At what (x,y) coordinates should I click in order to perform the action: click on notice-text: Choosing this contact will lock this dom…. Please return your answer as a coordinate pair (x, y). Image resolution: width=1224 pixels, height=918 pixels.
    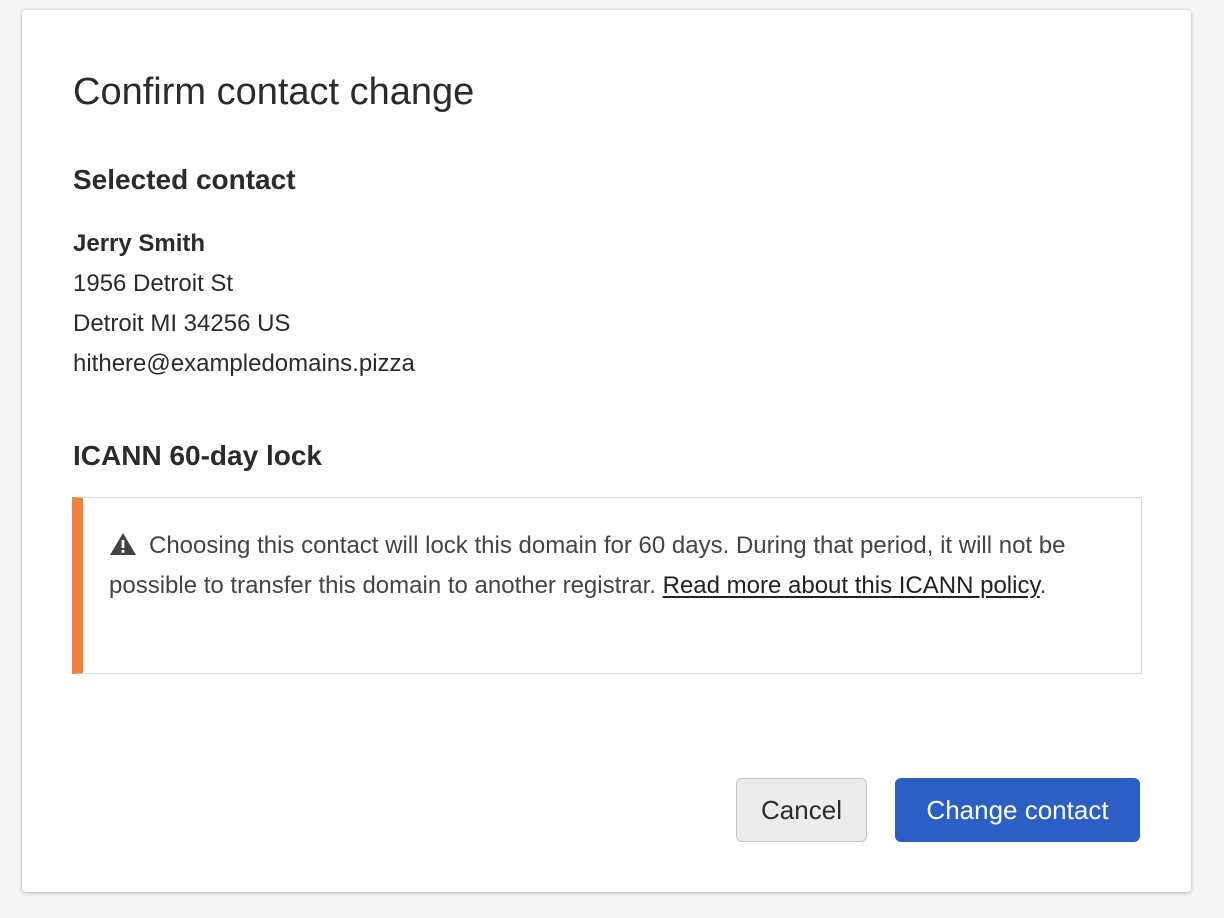
    Looking at the image, I should click on (614, 566).